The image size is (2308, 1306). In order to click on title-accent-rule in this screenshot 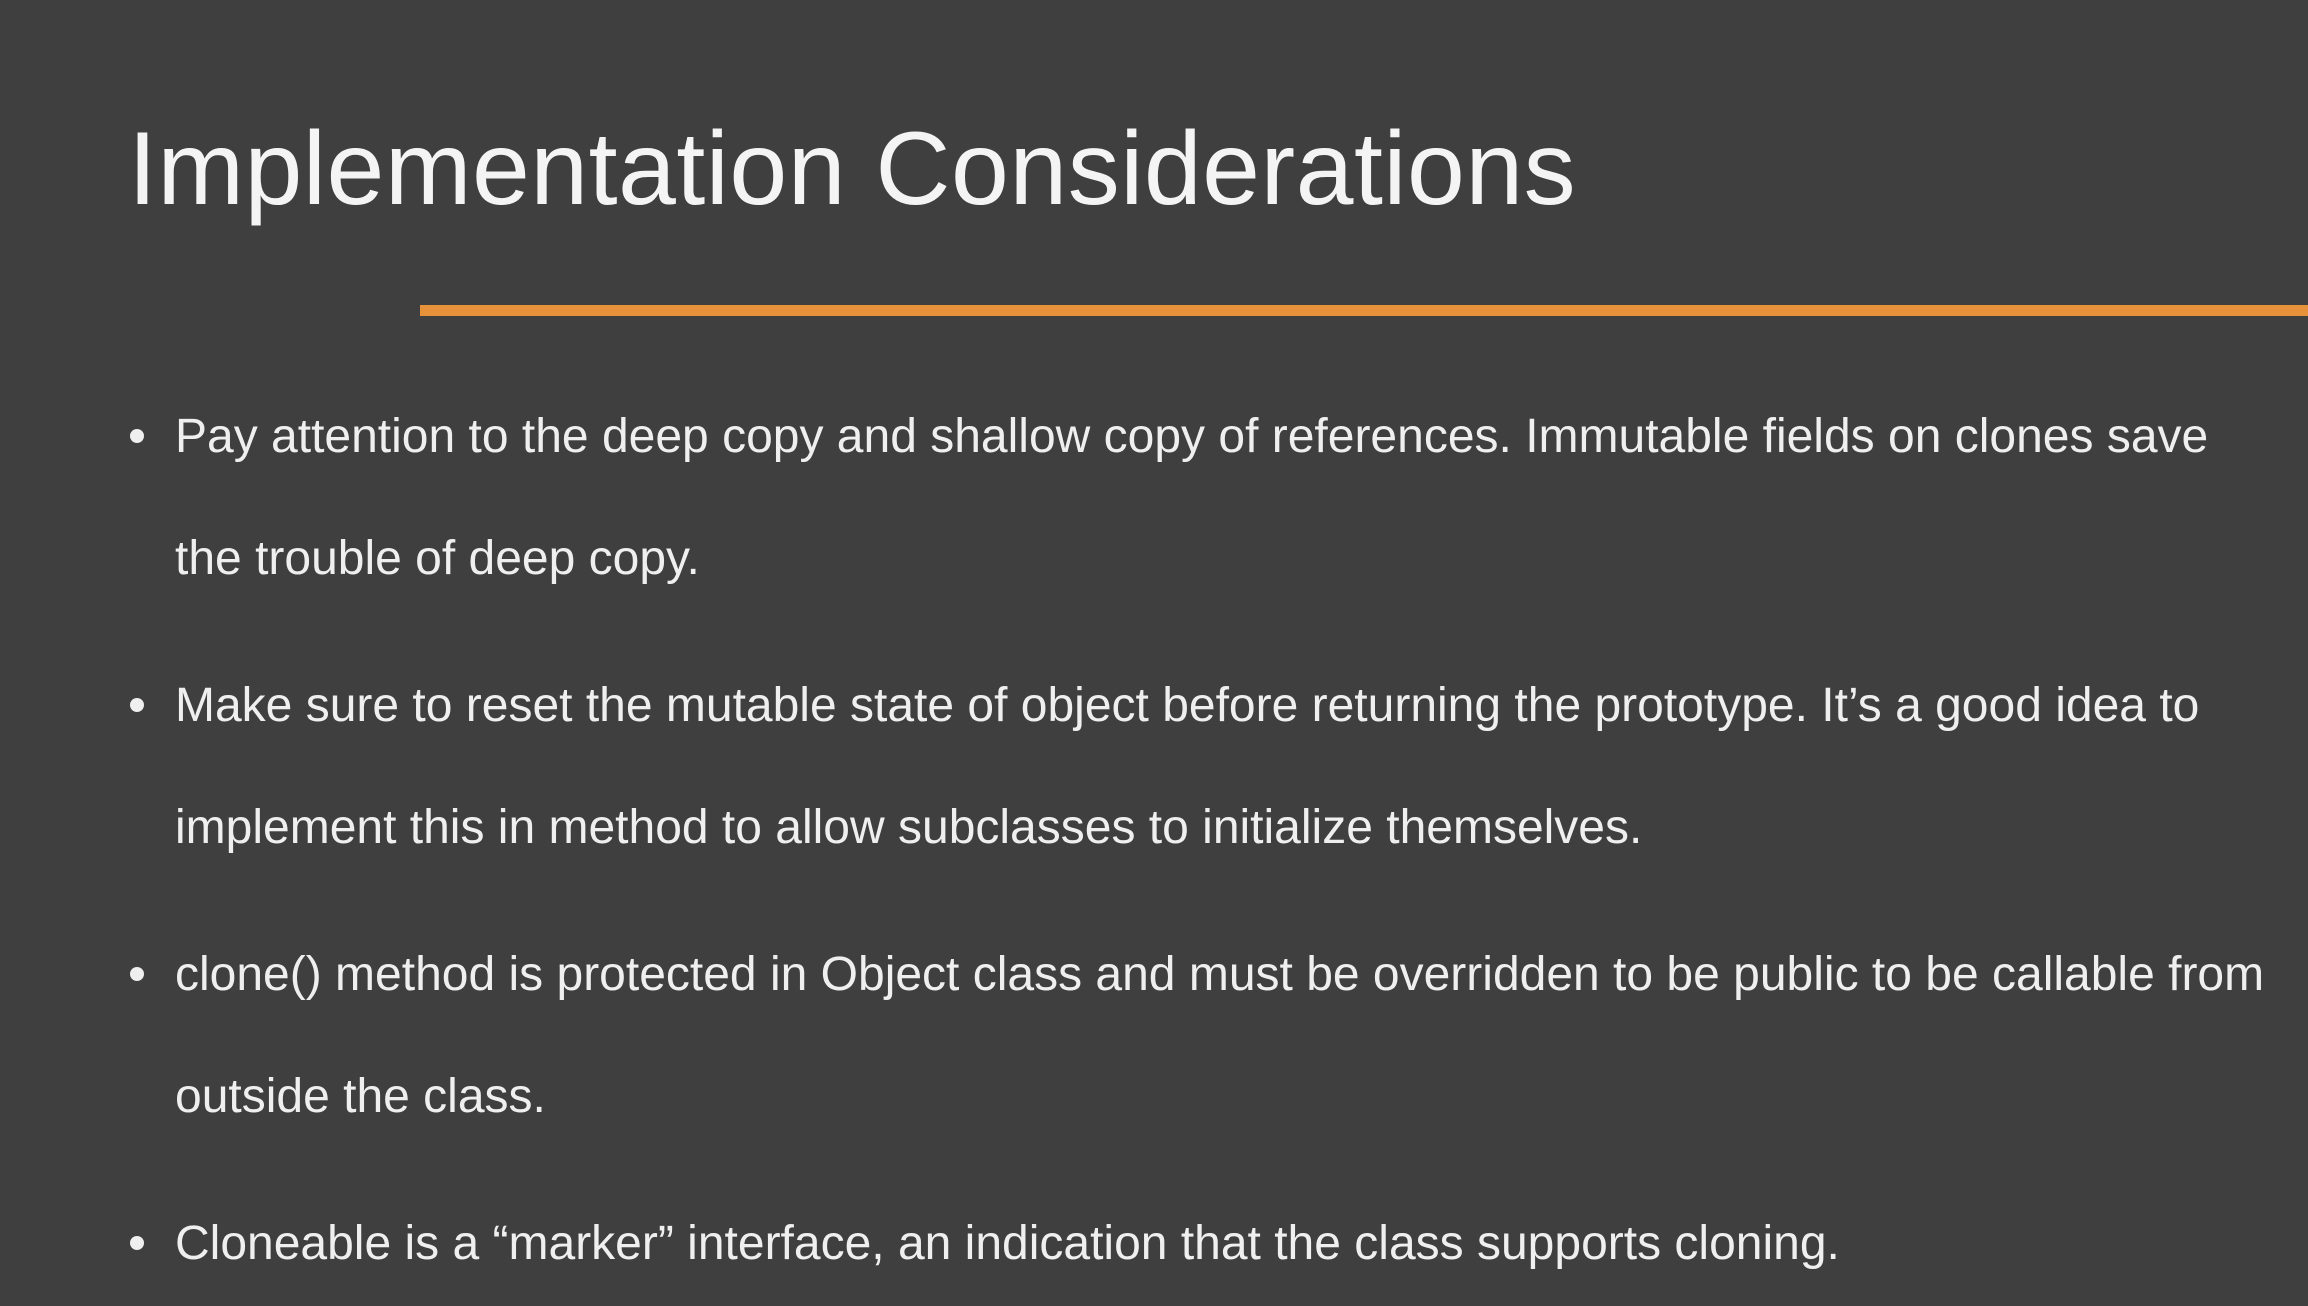, I will do `click(1364, 310)`.